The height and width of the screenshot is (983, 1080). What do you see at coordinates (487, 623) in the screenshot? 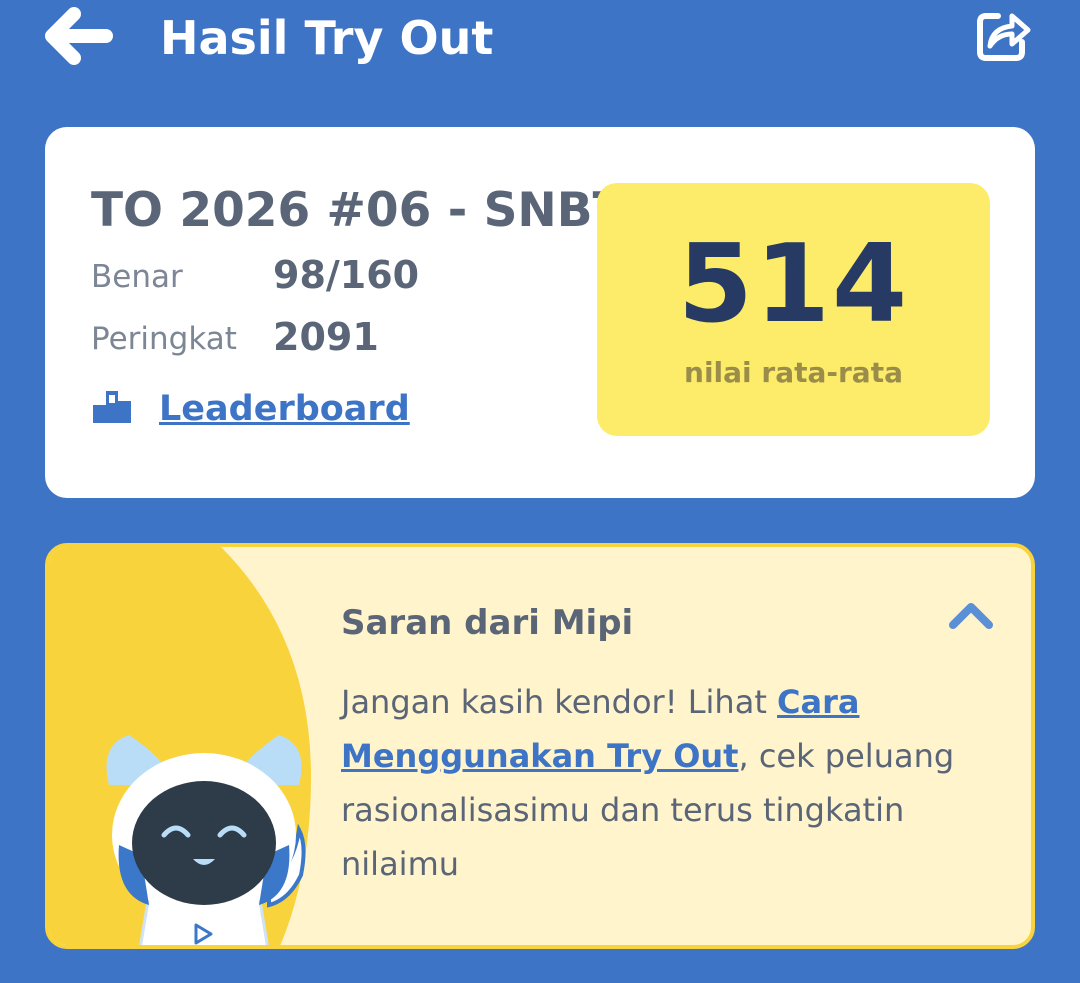
I see `tip-title: Saran dari Mipi` at bounding box center [487, 623].